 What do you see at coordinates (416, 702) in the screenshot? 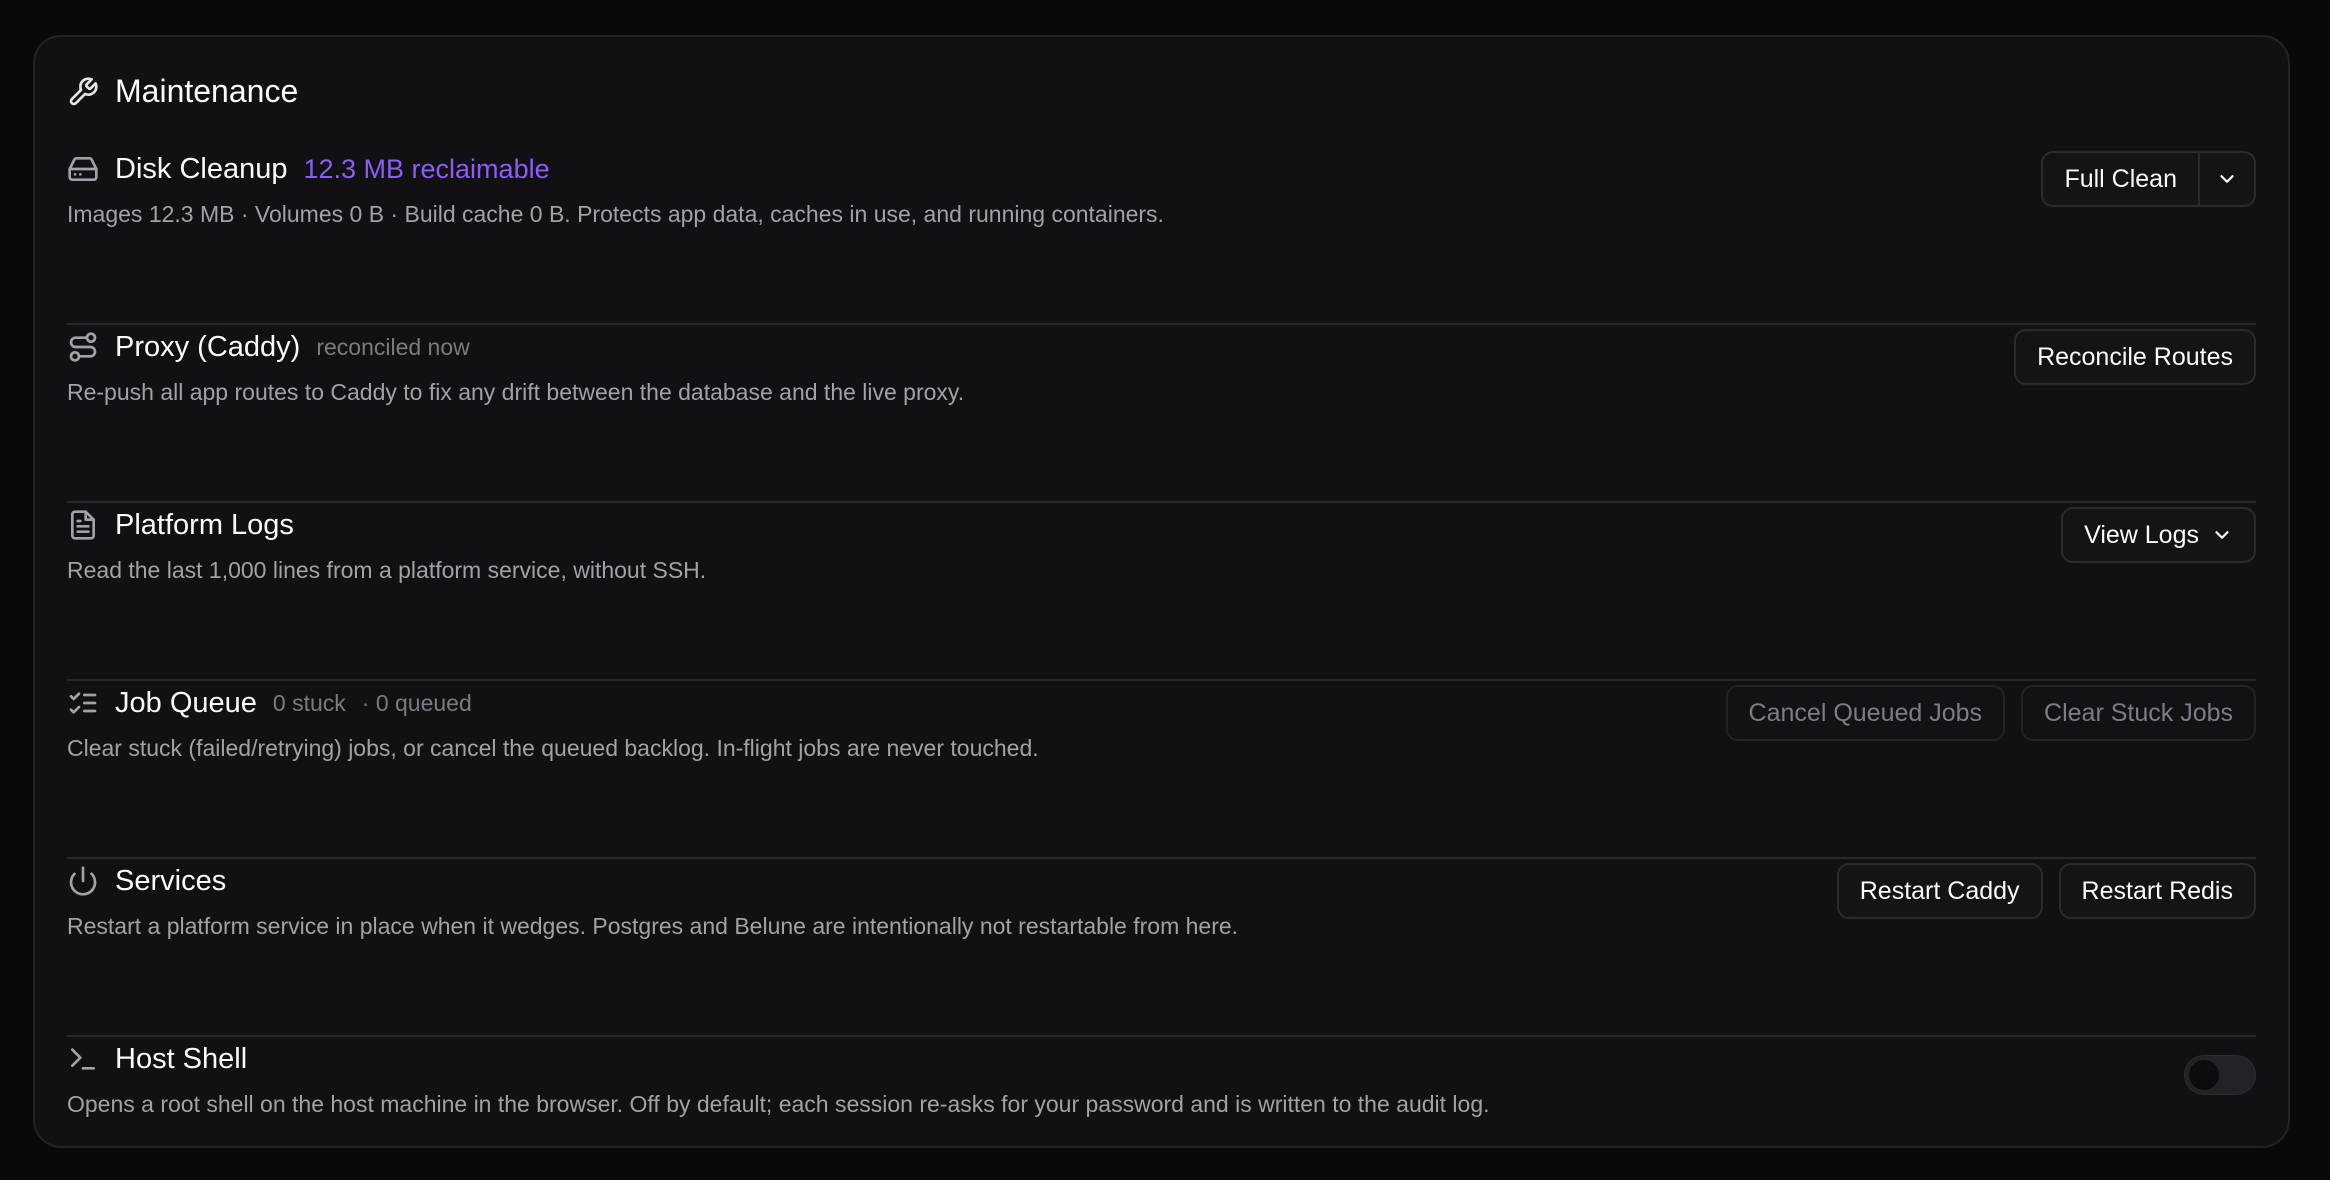
I see `queued-count: · 0 queued` at bounding box center [416, 702].